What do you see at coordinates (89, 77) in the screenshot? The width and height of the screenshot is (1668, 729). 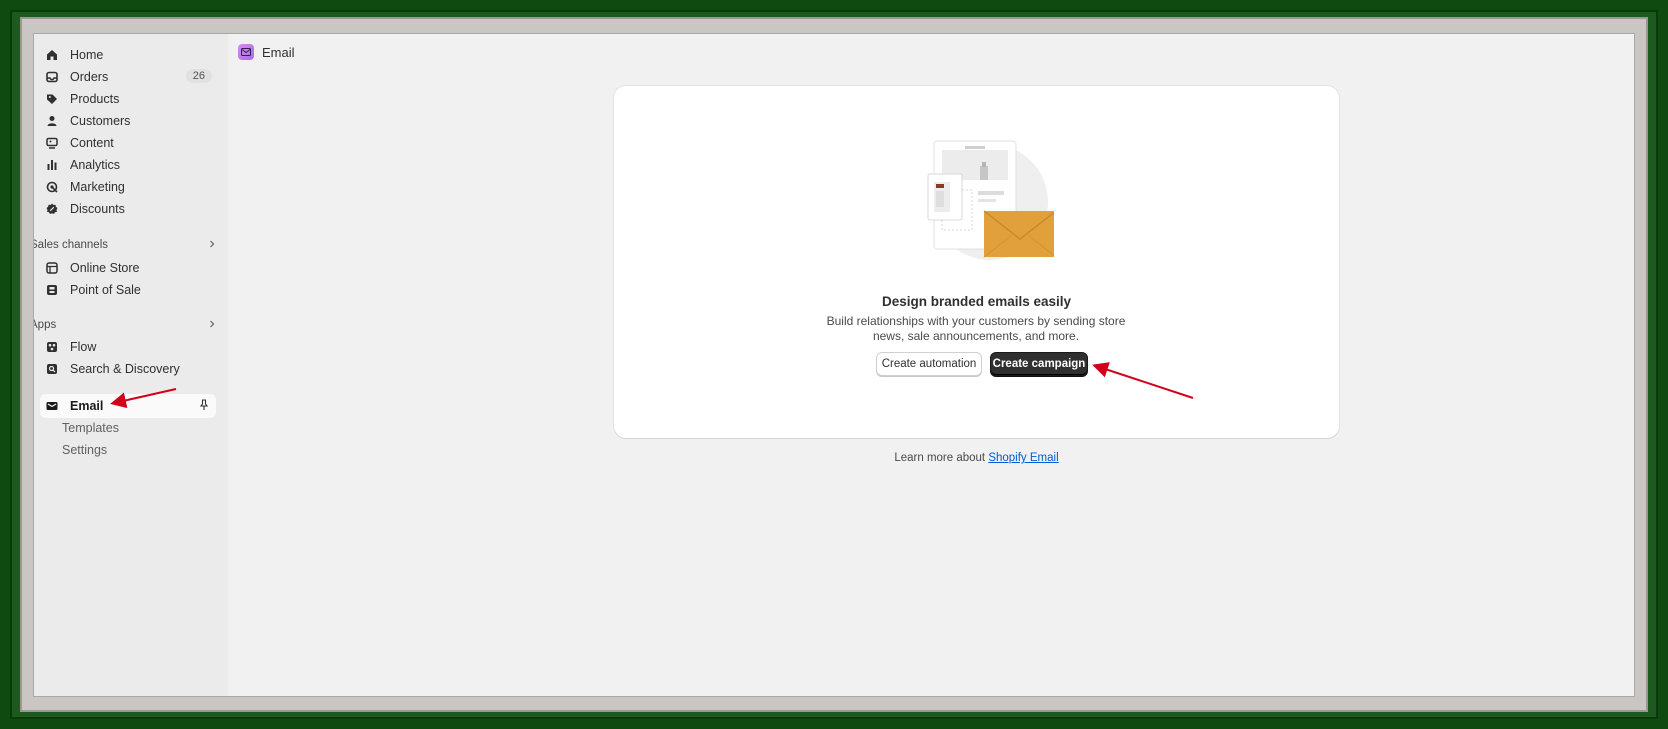 I see `sidebar-item-label: Orders` at bounding box center [89, 77].